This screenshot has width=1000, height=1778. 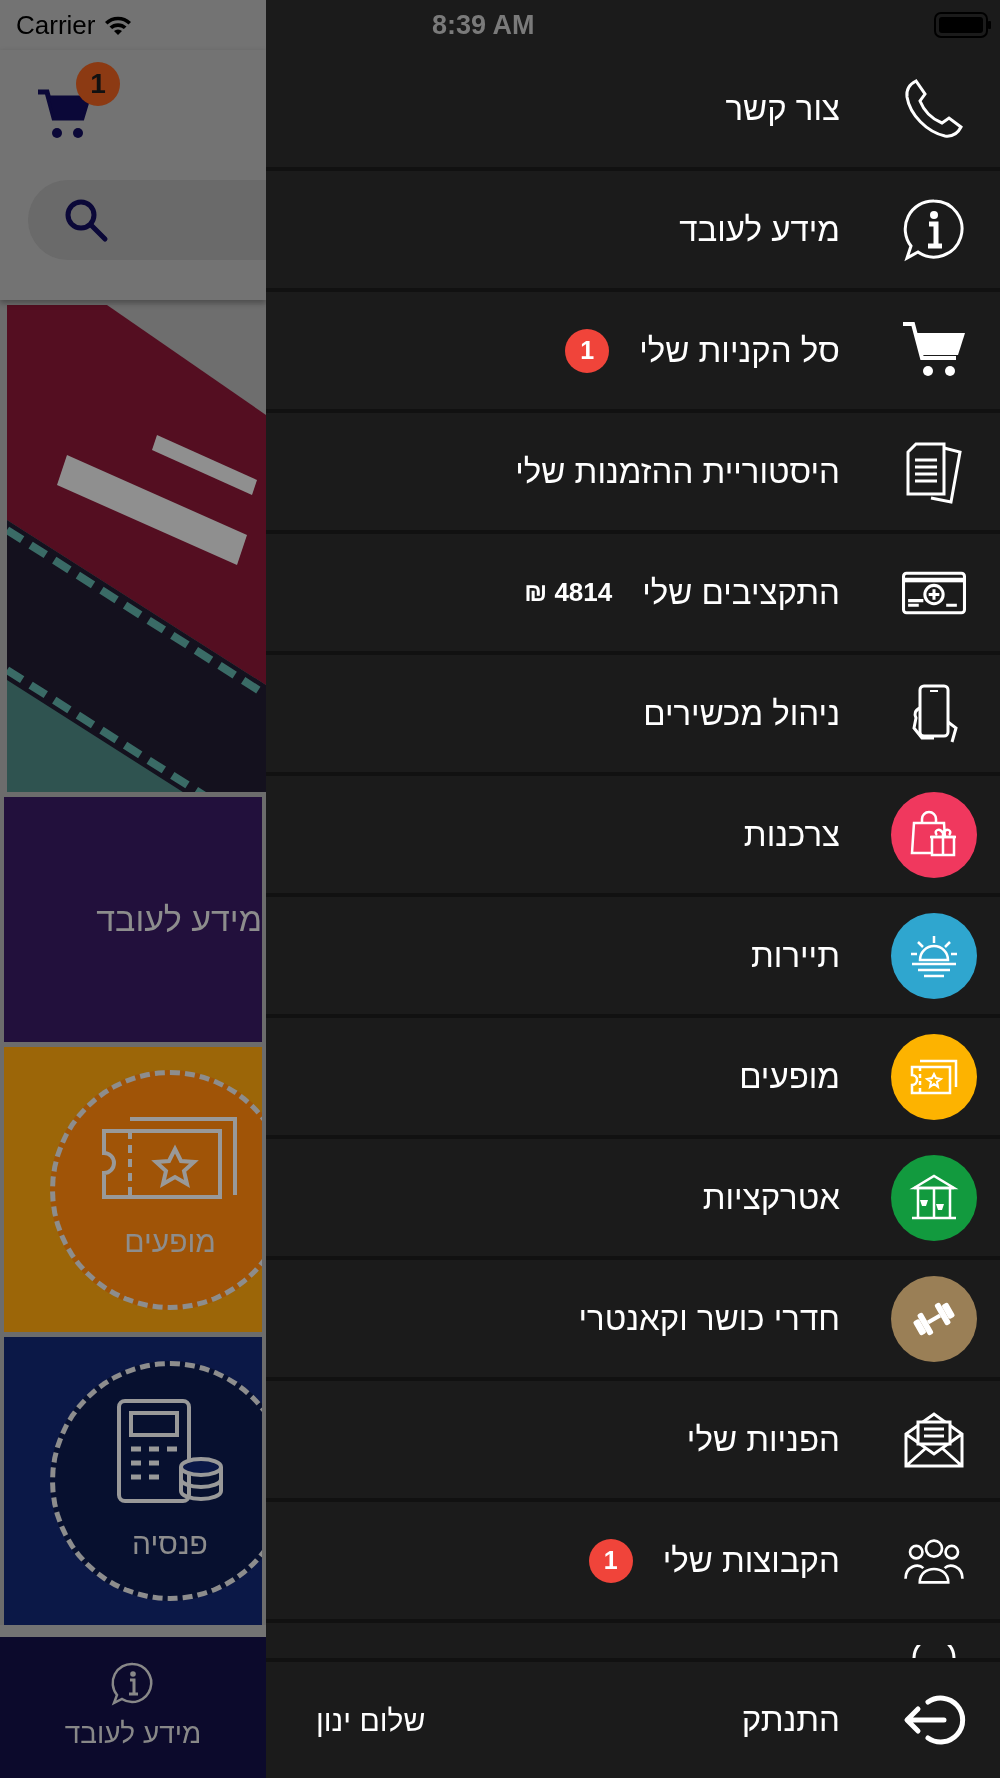 I want to click on budget-amount: 4814 ₪, so click(x=568, y=592).